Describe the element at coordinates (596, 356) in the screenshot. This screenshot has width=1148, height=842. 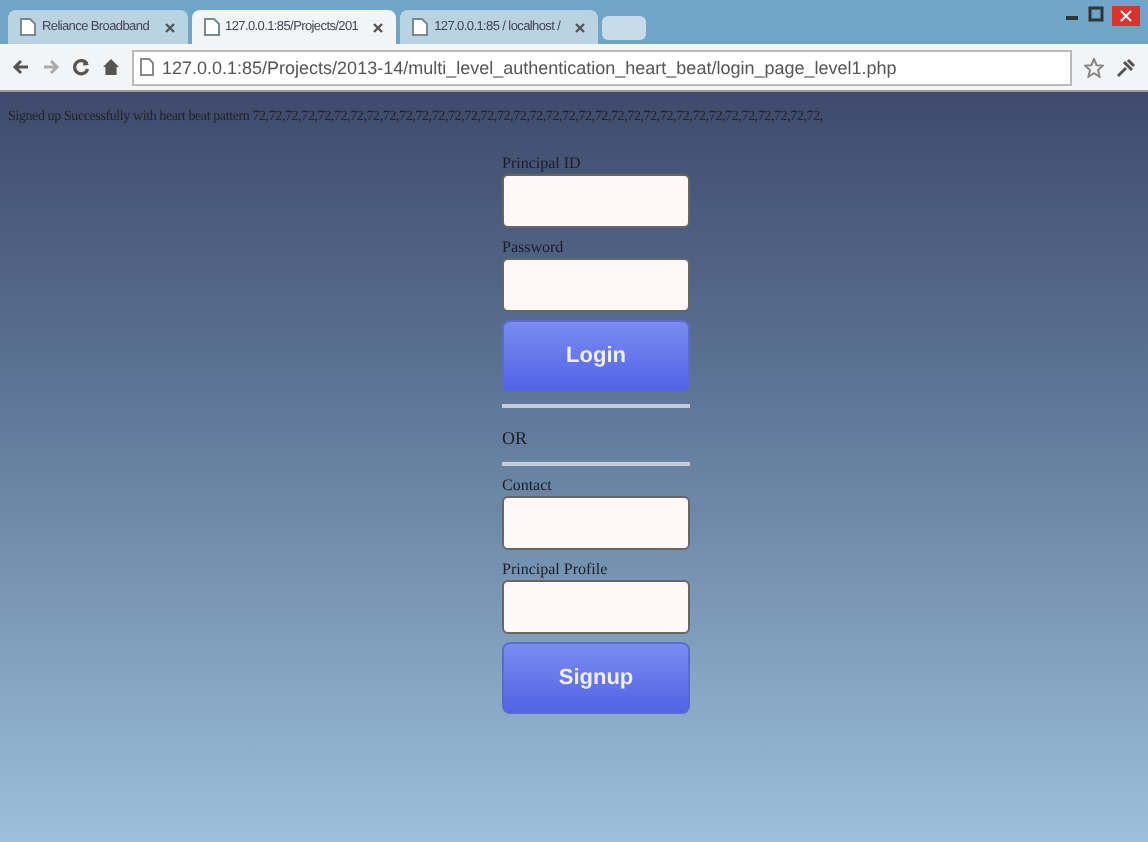
I see `submit-button: Login` at that location.